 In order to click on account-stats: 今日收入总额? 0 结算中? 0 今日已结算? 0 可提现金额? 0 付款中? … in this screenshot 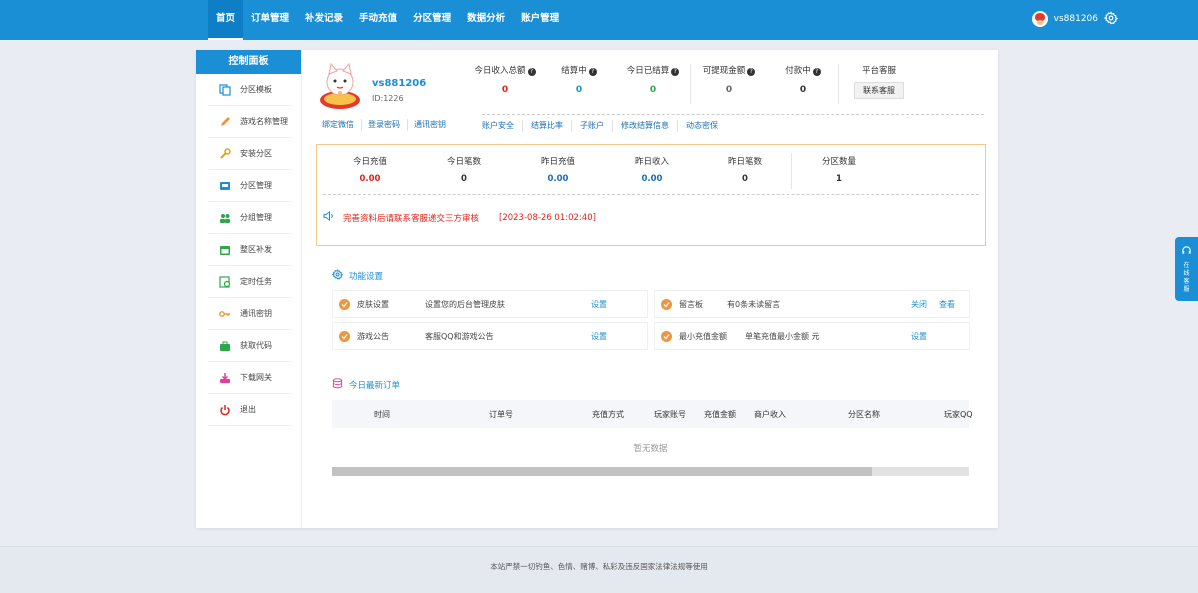, I will do `click(730, 84)`.